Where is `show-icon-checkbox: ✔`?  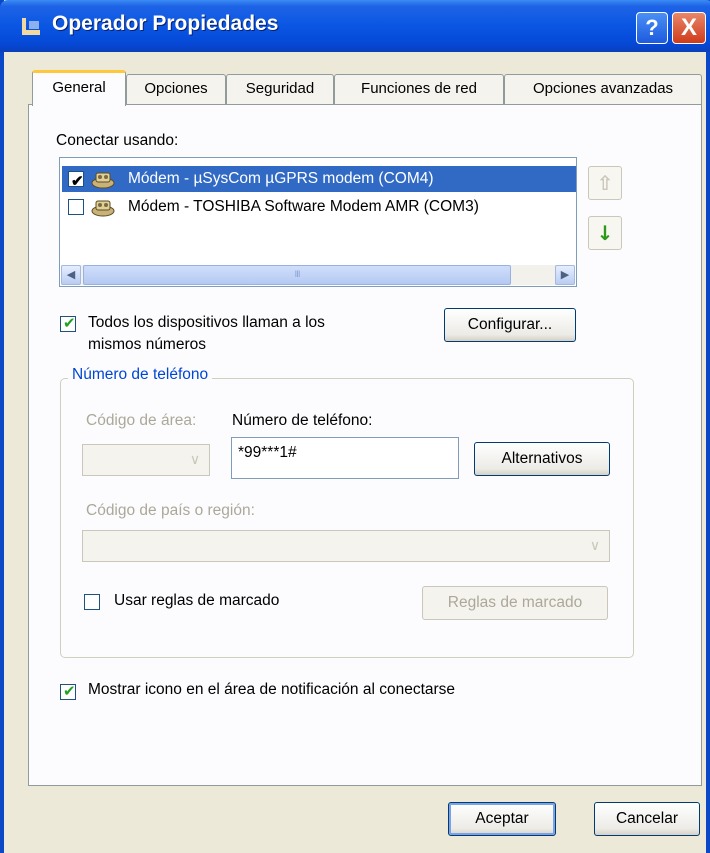
show-icon-checkbox: ✔ is located at coordinates (68, 691).